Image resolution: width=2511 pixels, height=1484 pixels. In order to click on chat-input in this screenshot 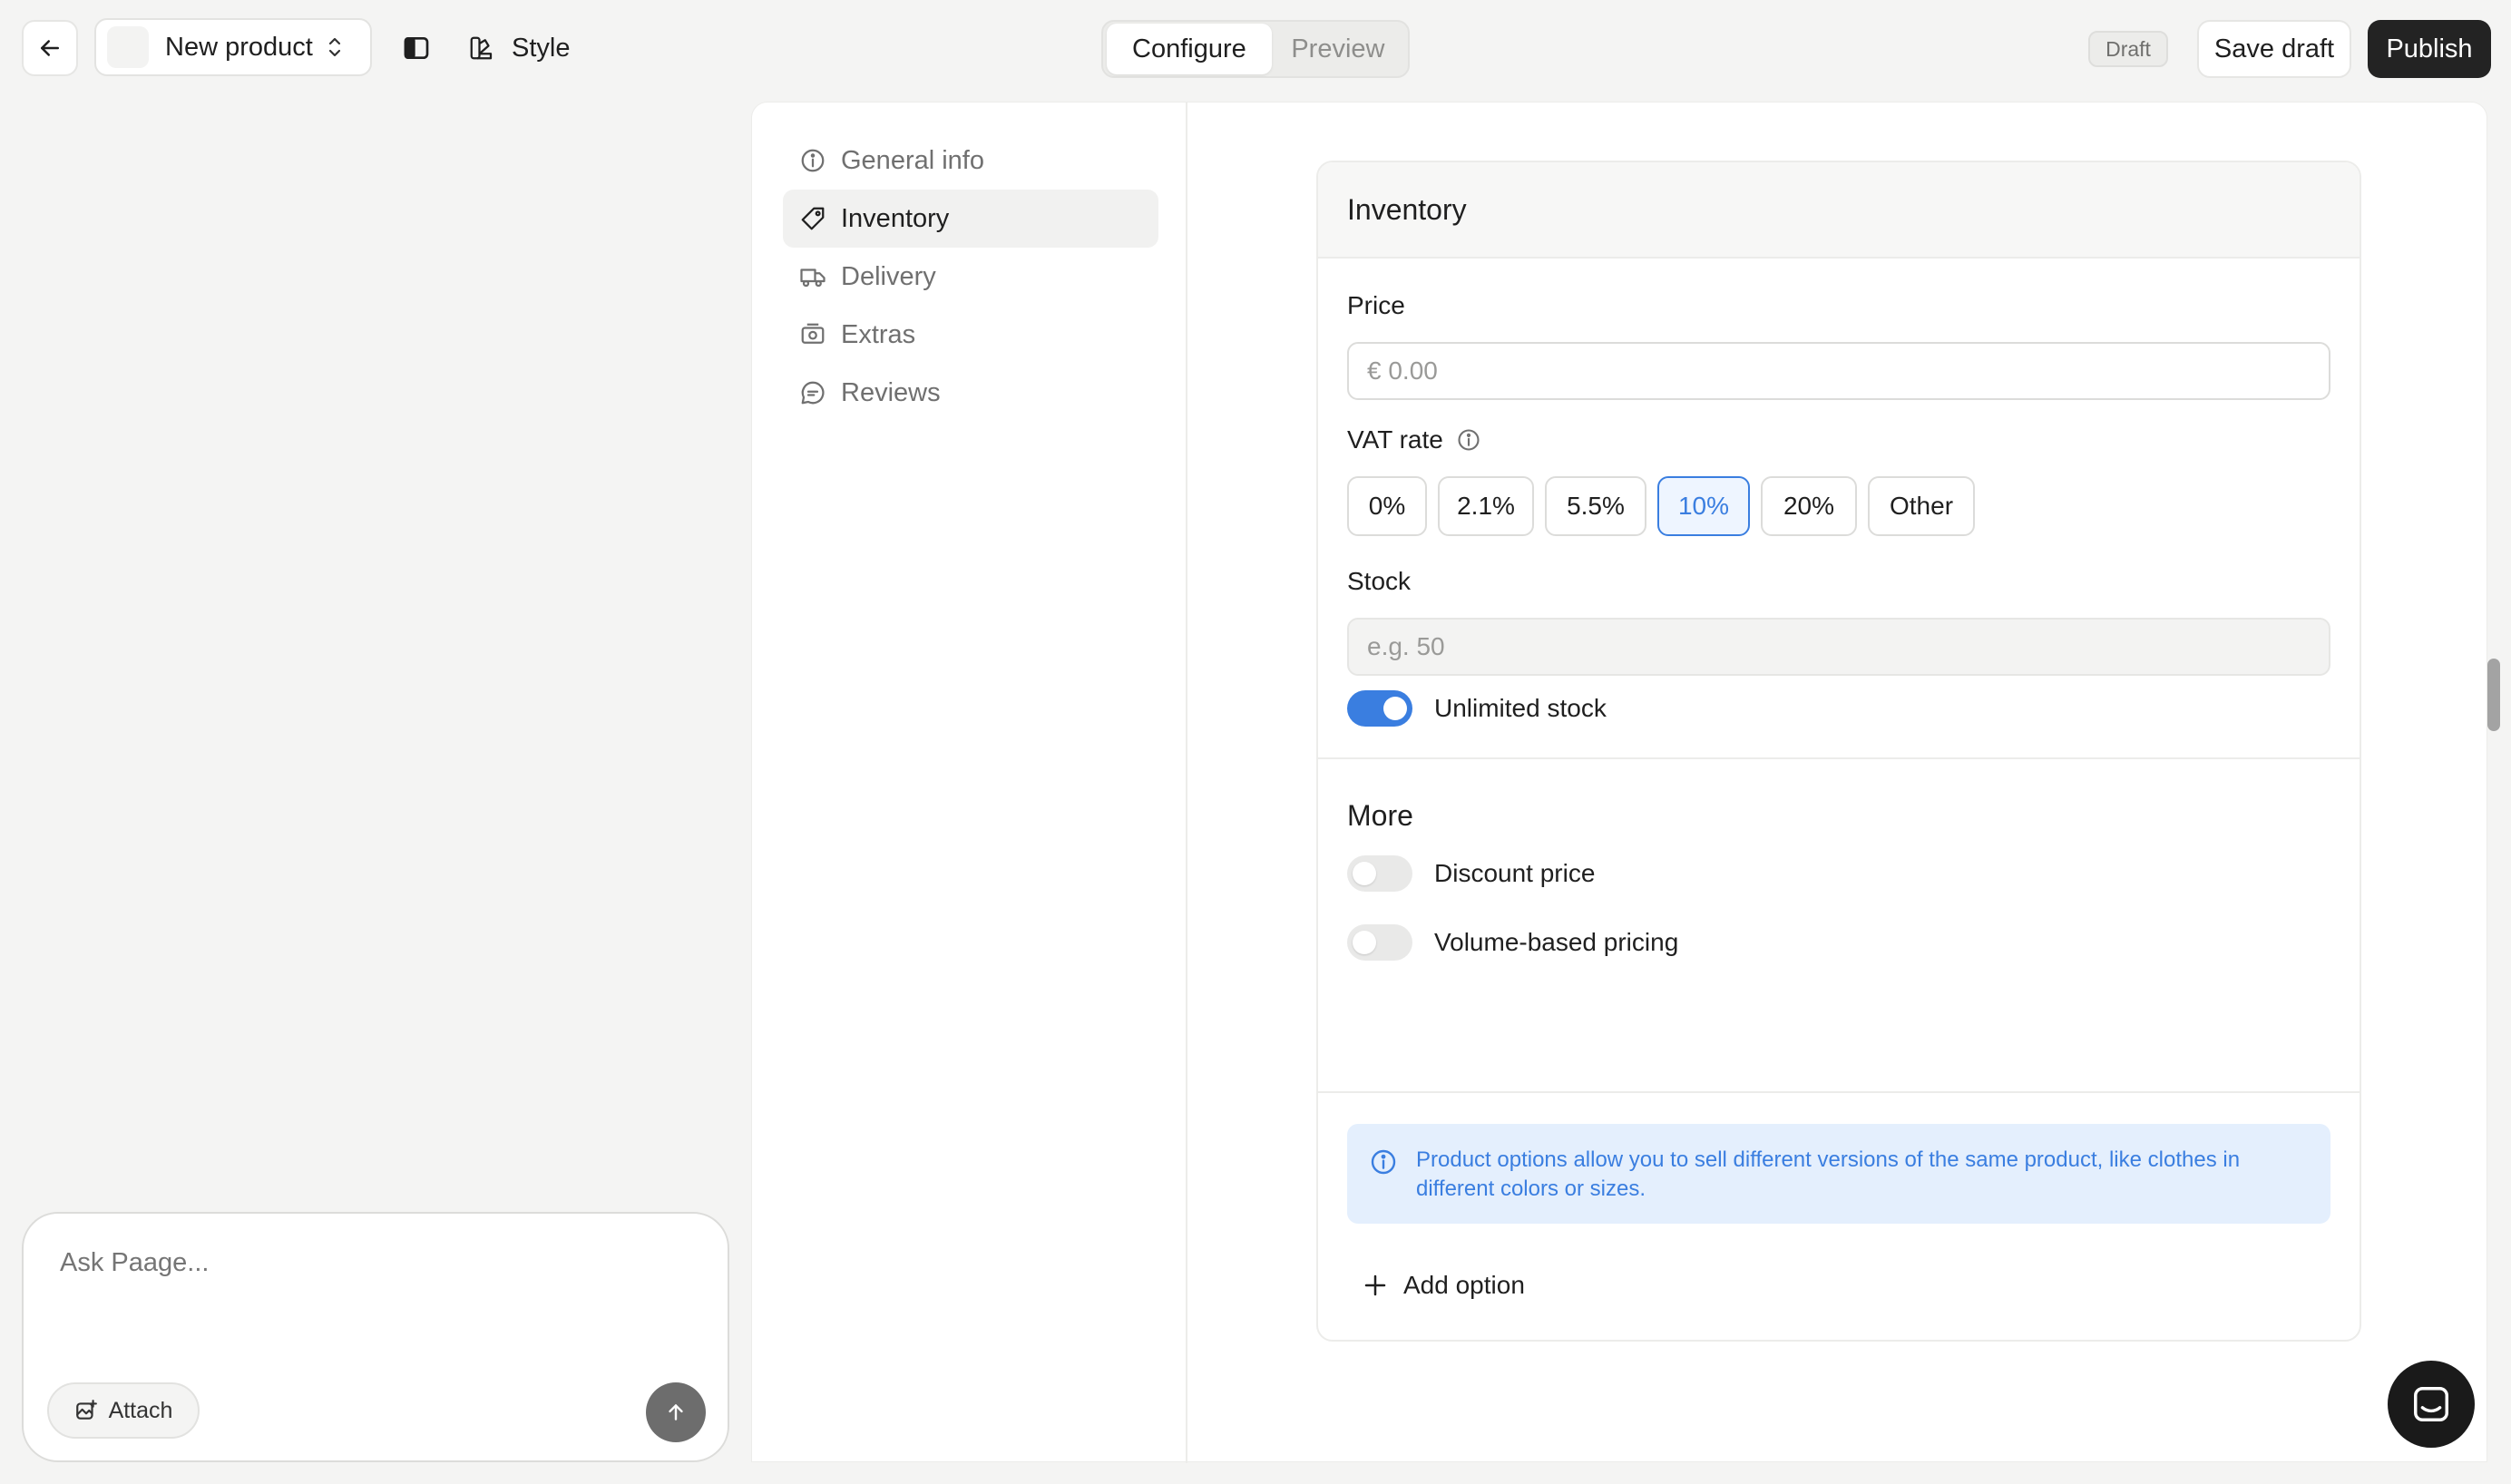, I will do `click(368, 1263)`.